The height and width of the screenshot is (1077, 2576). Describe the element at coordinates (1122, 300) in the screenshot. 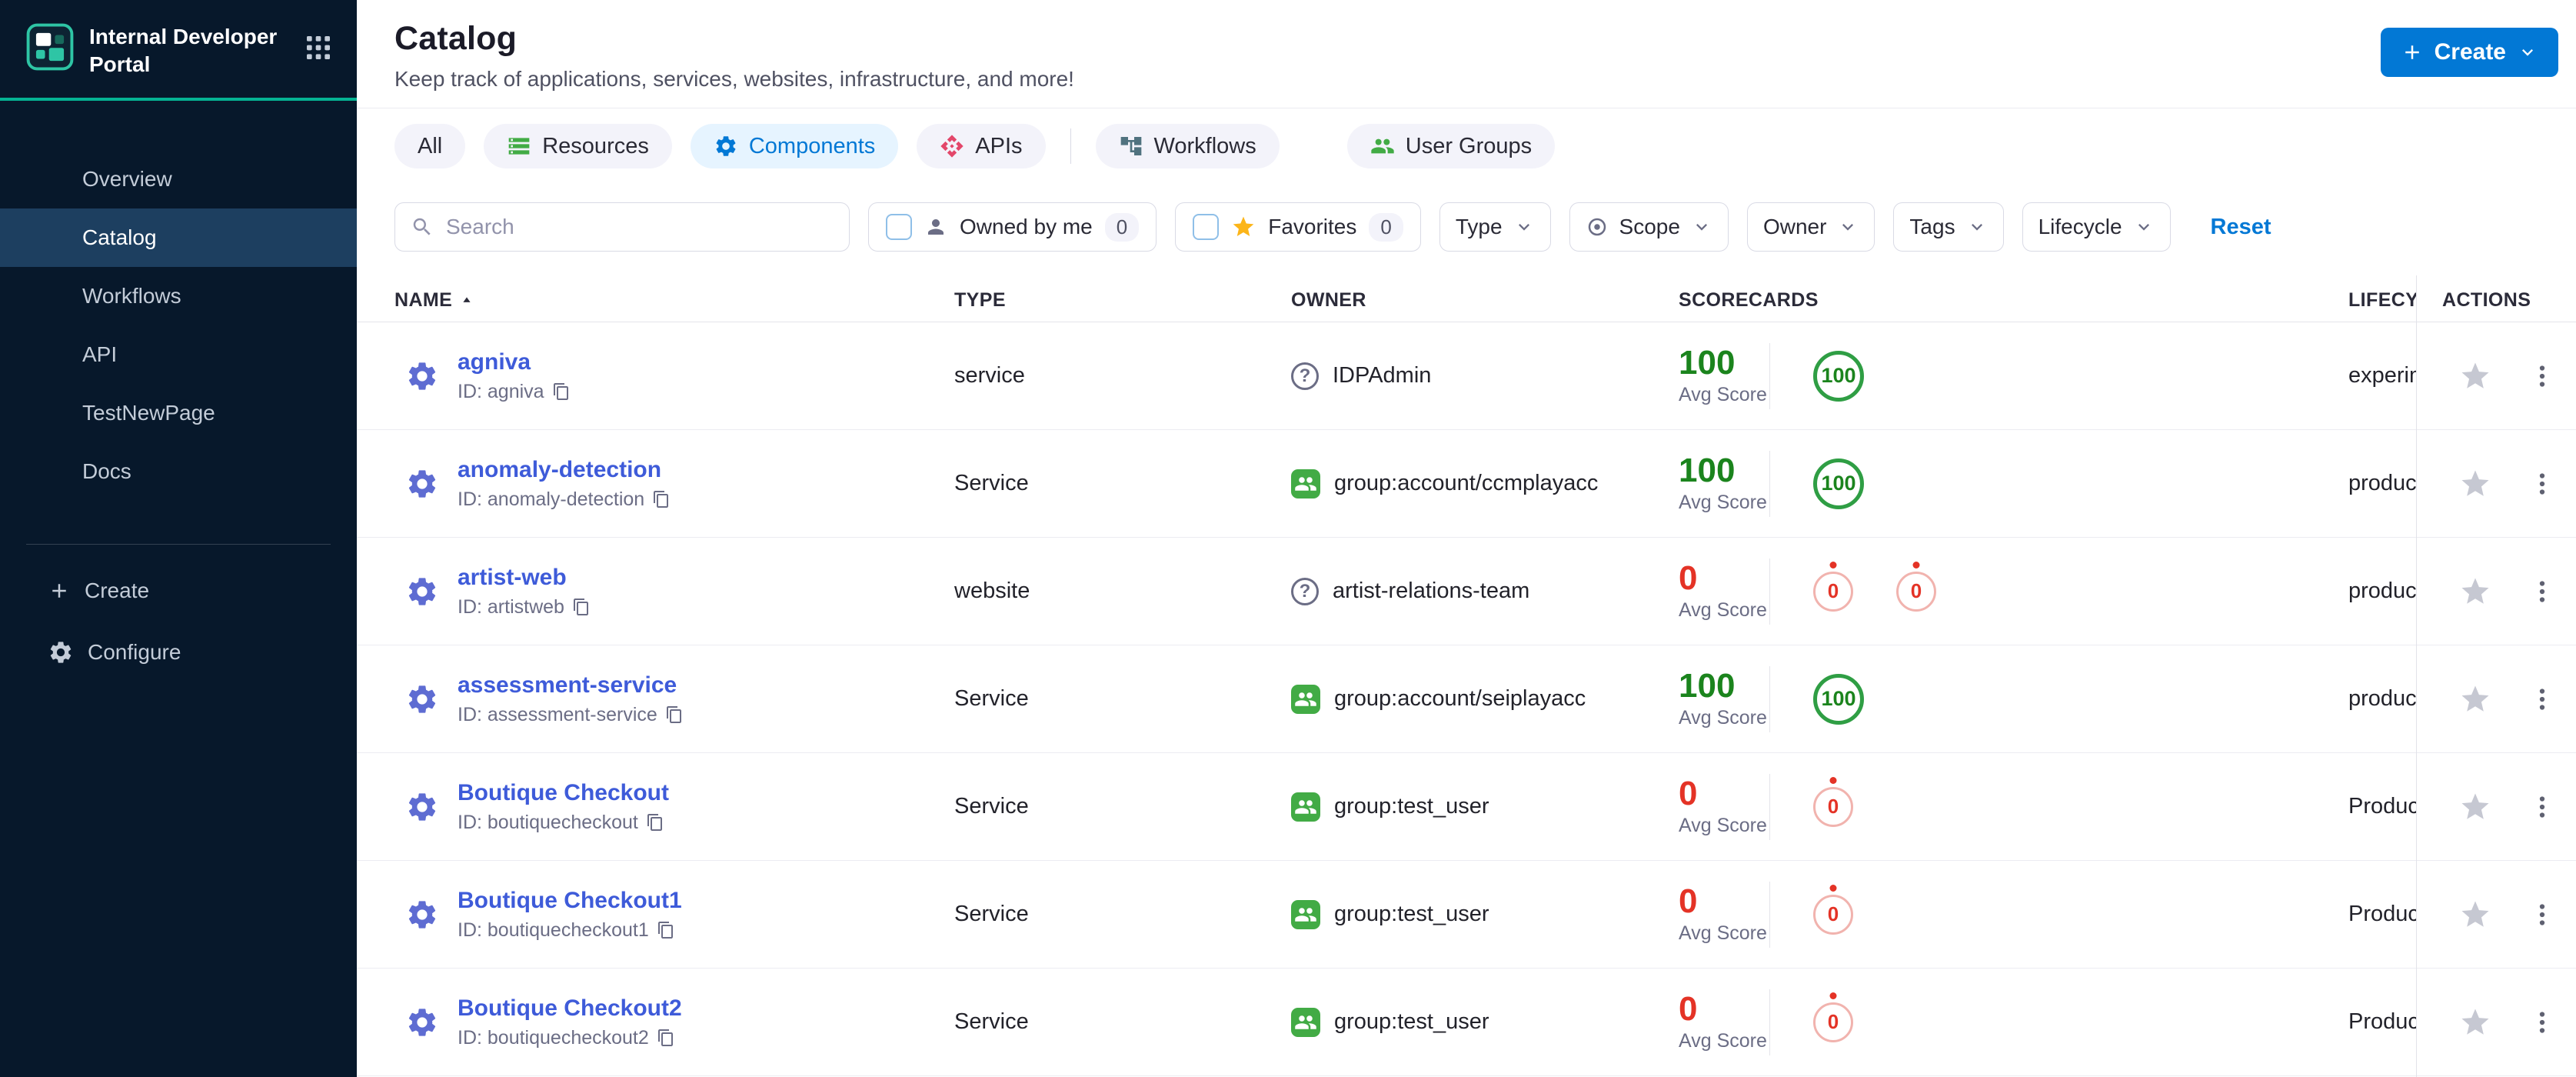

I see `column-header-type: TYPE` at that location.